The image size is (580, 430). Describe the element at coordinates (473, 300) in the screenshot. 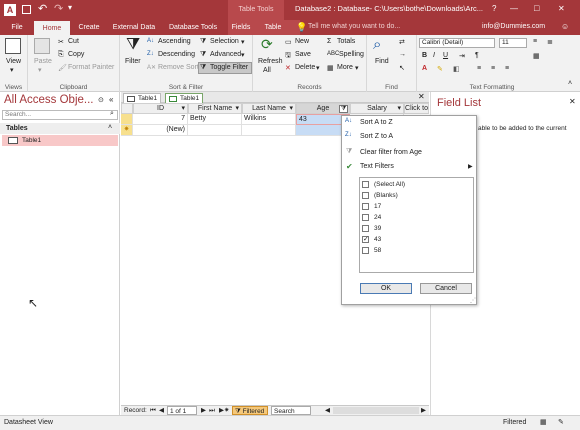

I see `resize-grip-icon: ⋰` at that location.